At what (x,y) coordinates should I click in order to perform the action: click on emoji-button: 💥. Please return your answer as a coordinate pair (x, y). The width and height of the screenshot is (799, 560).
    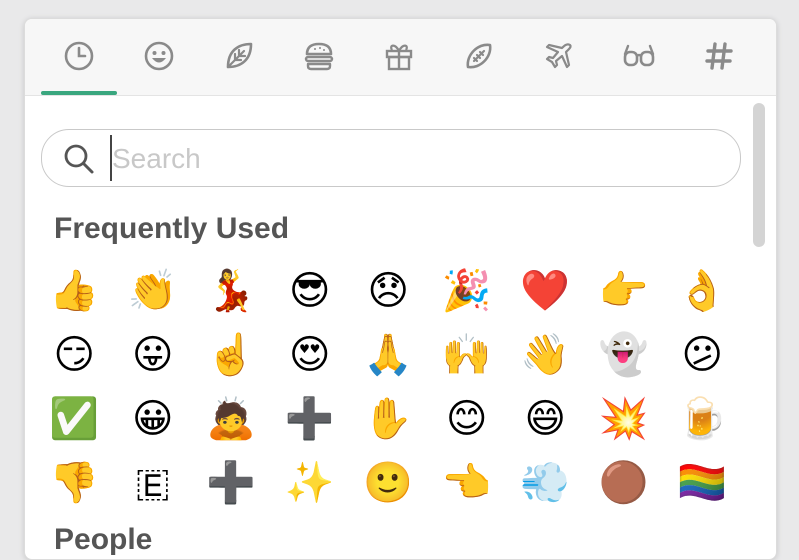
    Looking at the image, I should click on (624, 419).